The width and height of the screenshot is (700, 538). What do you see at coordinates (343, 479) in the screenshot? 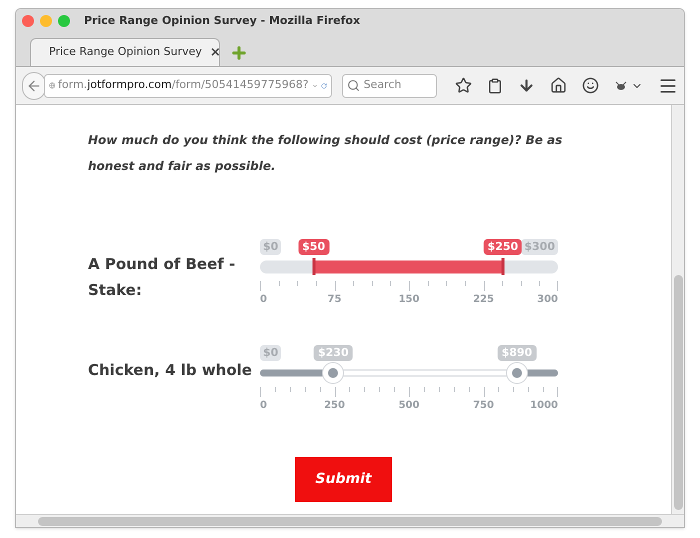
I see `submit-button: Submit` at bounding box center [343, 479].